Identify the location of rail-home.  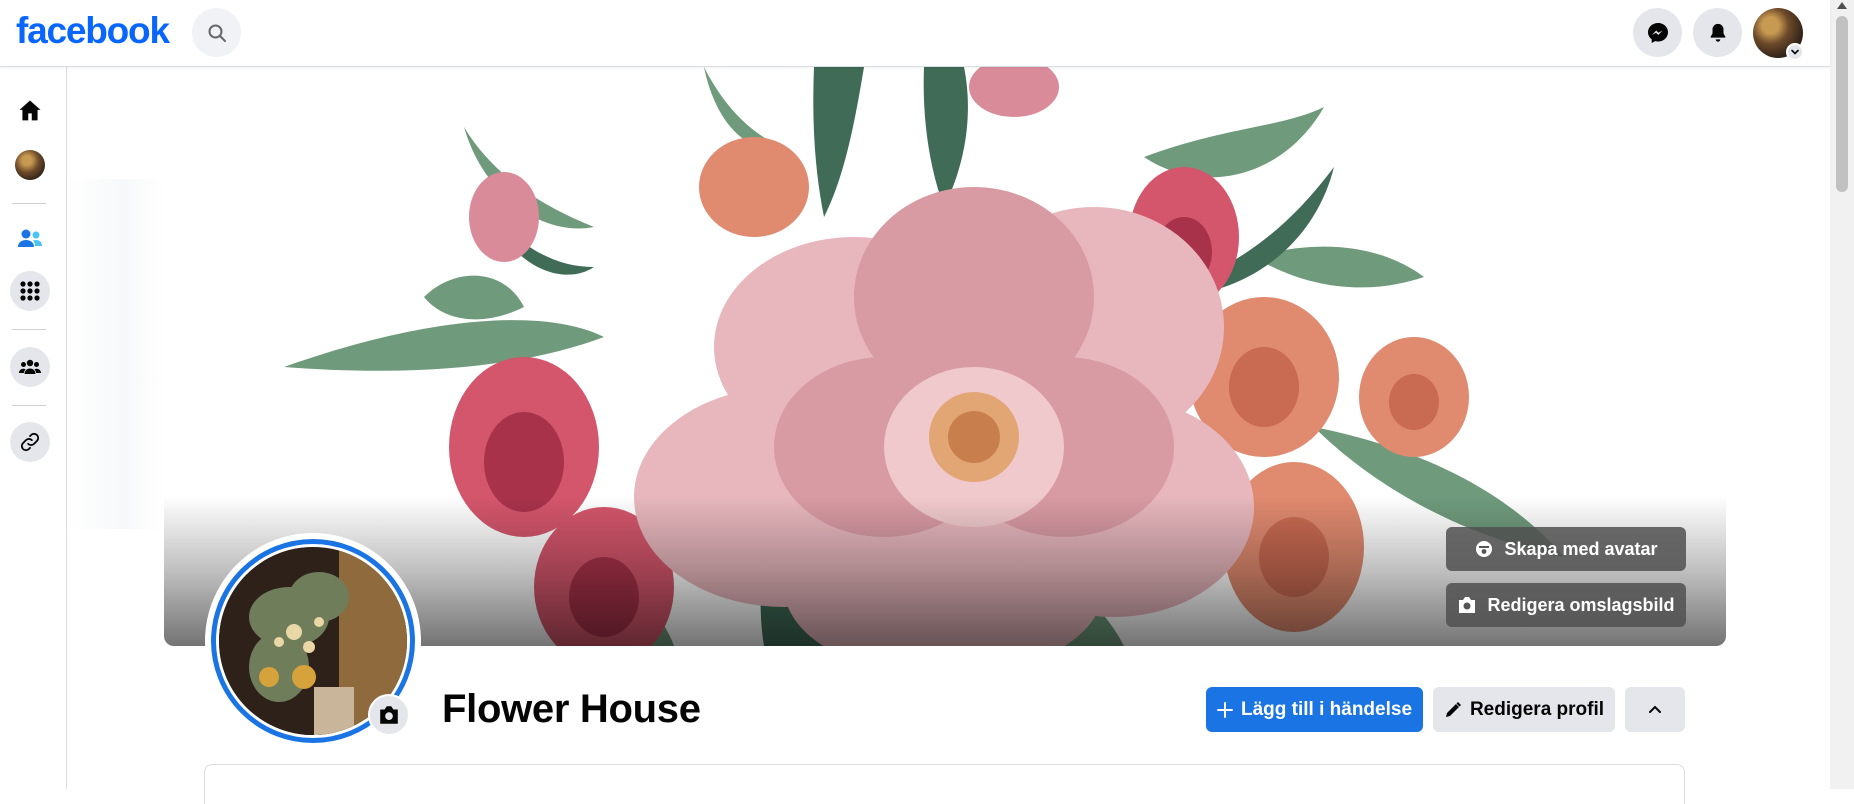
(30, 111).